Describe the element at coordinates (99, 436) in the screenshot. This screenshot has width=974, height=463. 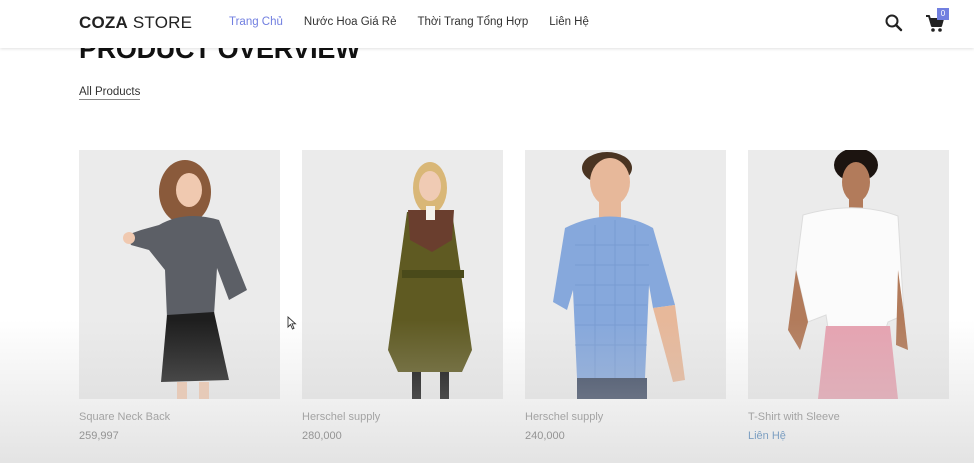
I see `product-price: 259,997` at that location.